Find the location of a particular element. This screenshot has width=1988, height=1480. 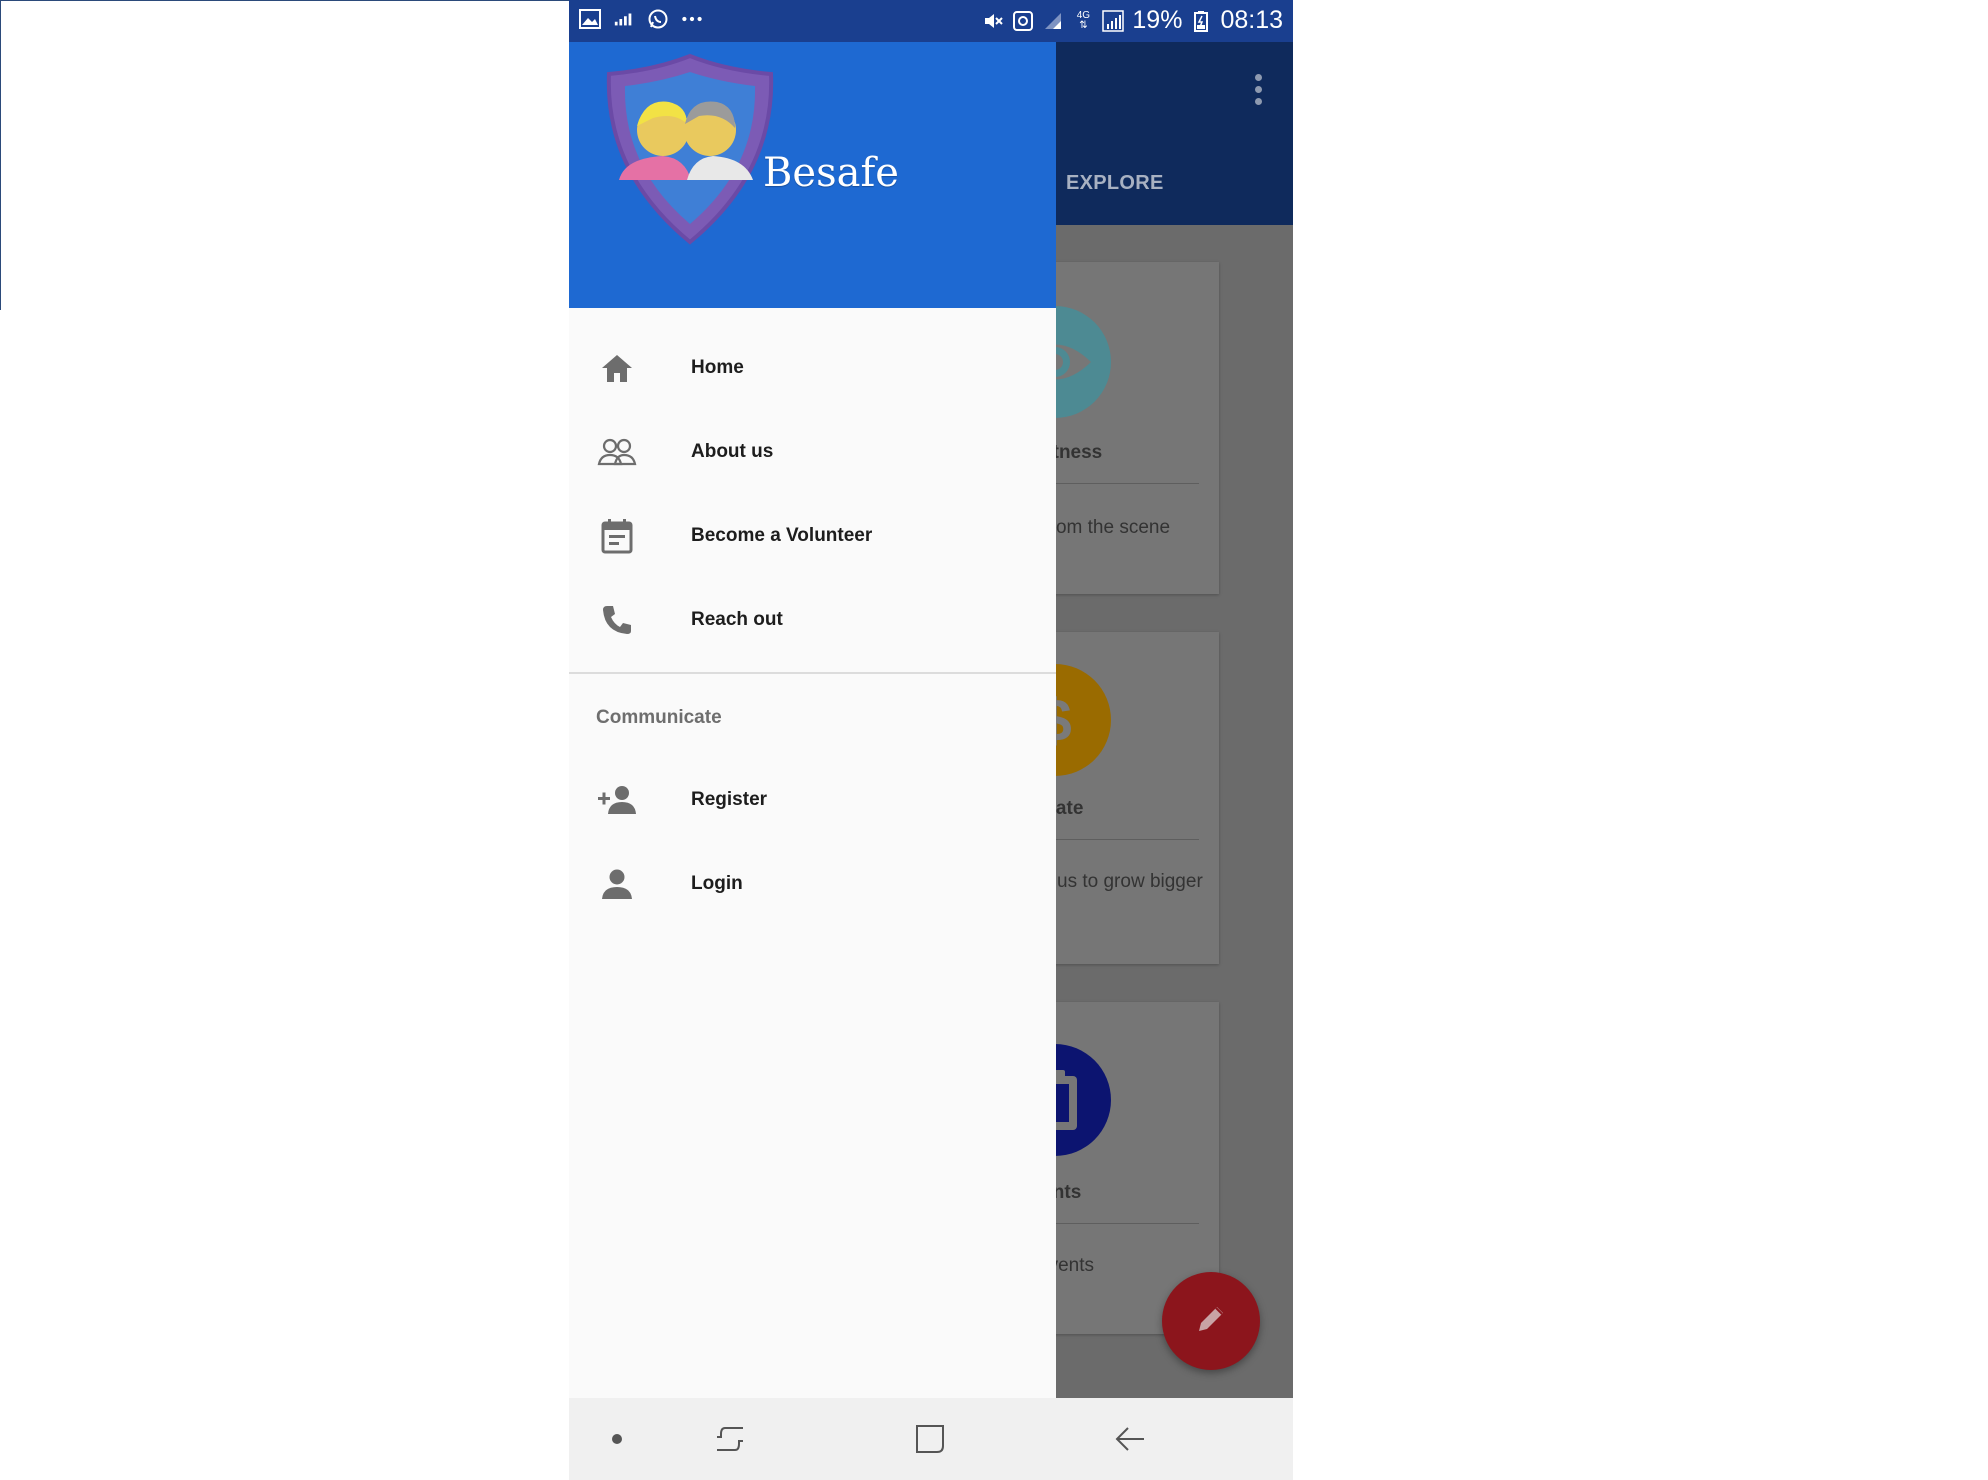

signal-full-icon is located at coordinates (1113, 20).